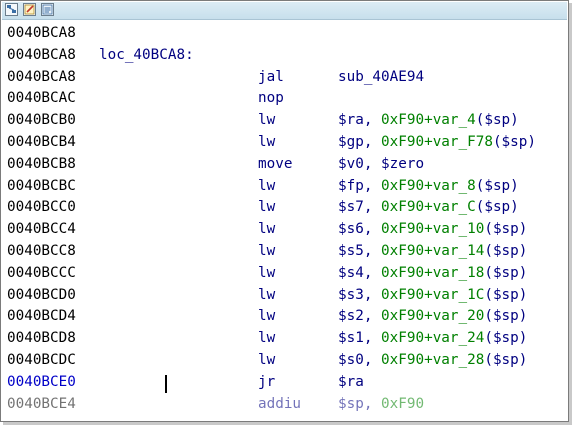  I want to click on line-address: 0040BCD8, so click(41, 338).